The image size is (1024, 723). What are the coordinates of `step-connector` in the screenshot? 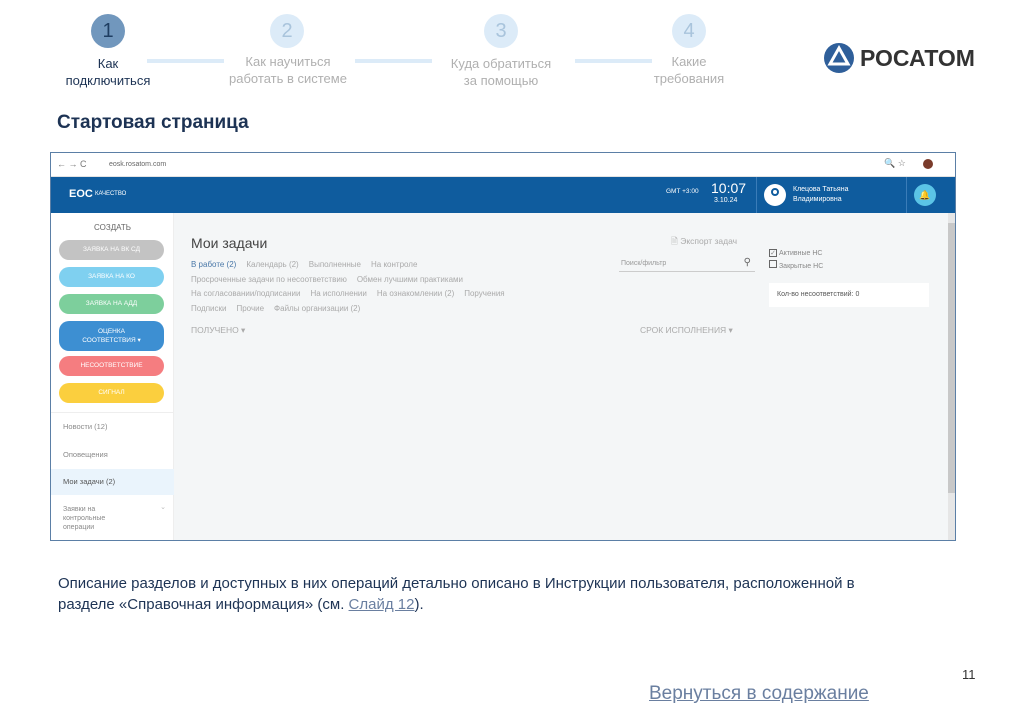 It's located at (393, 61).